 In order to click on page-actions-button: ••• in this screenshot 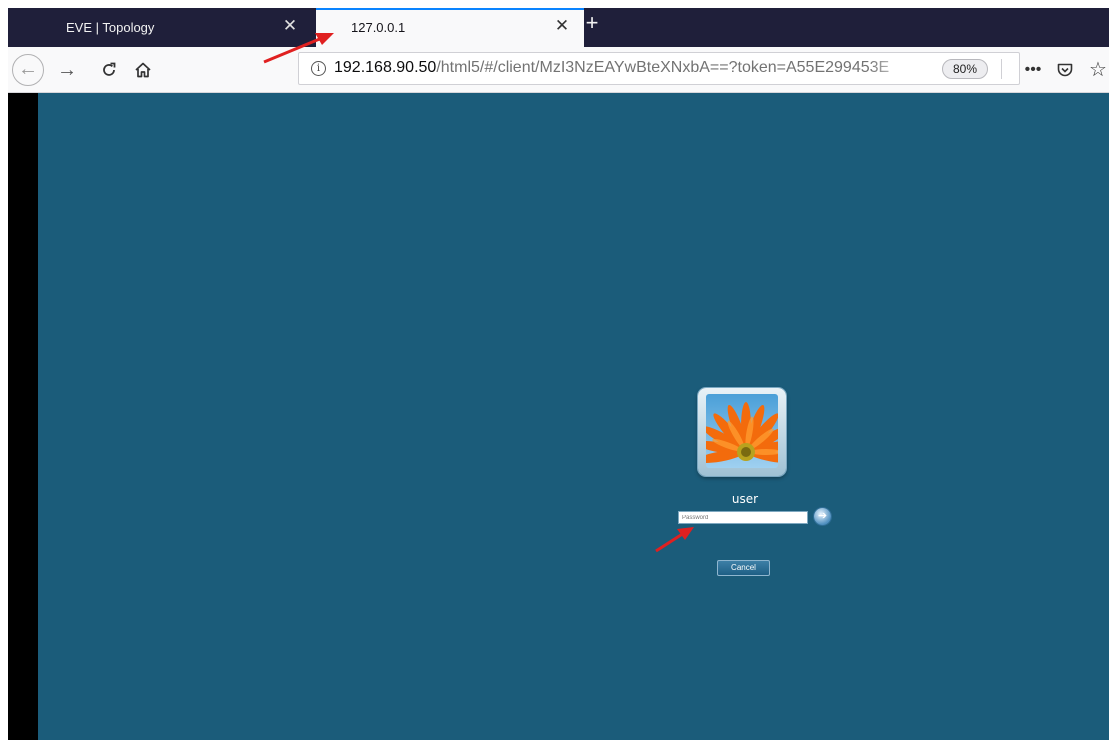, I will do `click(1033, 70)`.